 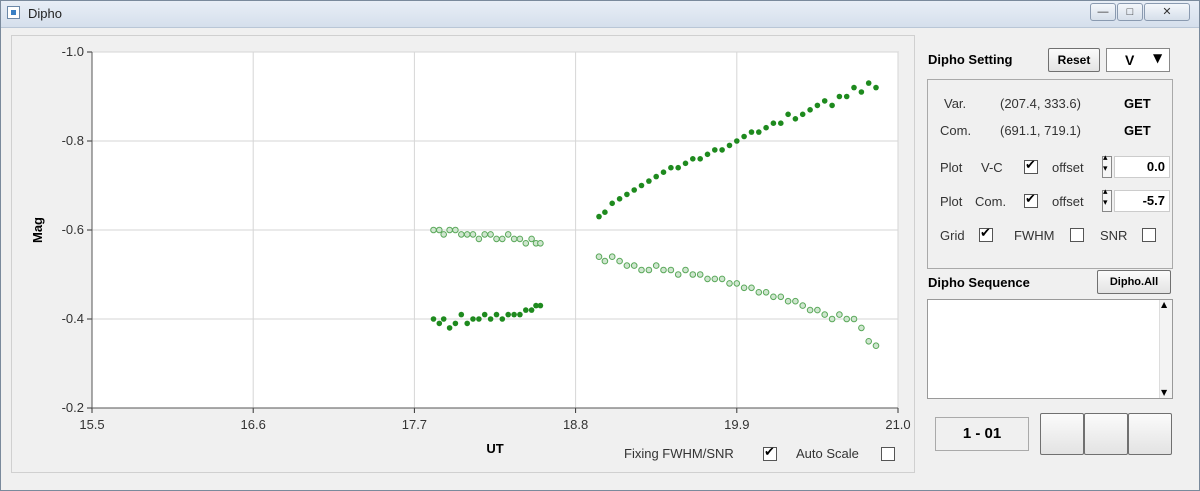 What do you see at coordinates (1107, 199) in the screenshot?
I see `com-offset-spinner` at bounding box center [1107, 199].